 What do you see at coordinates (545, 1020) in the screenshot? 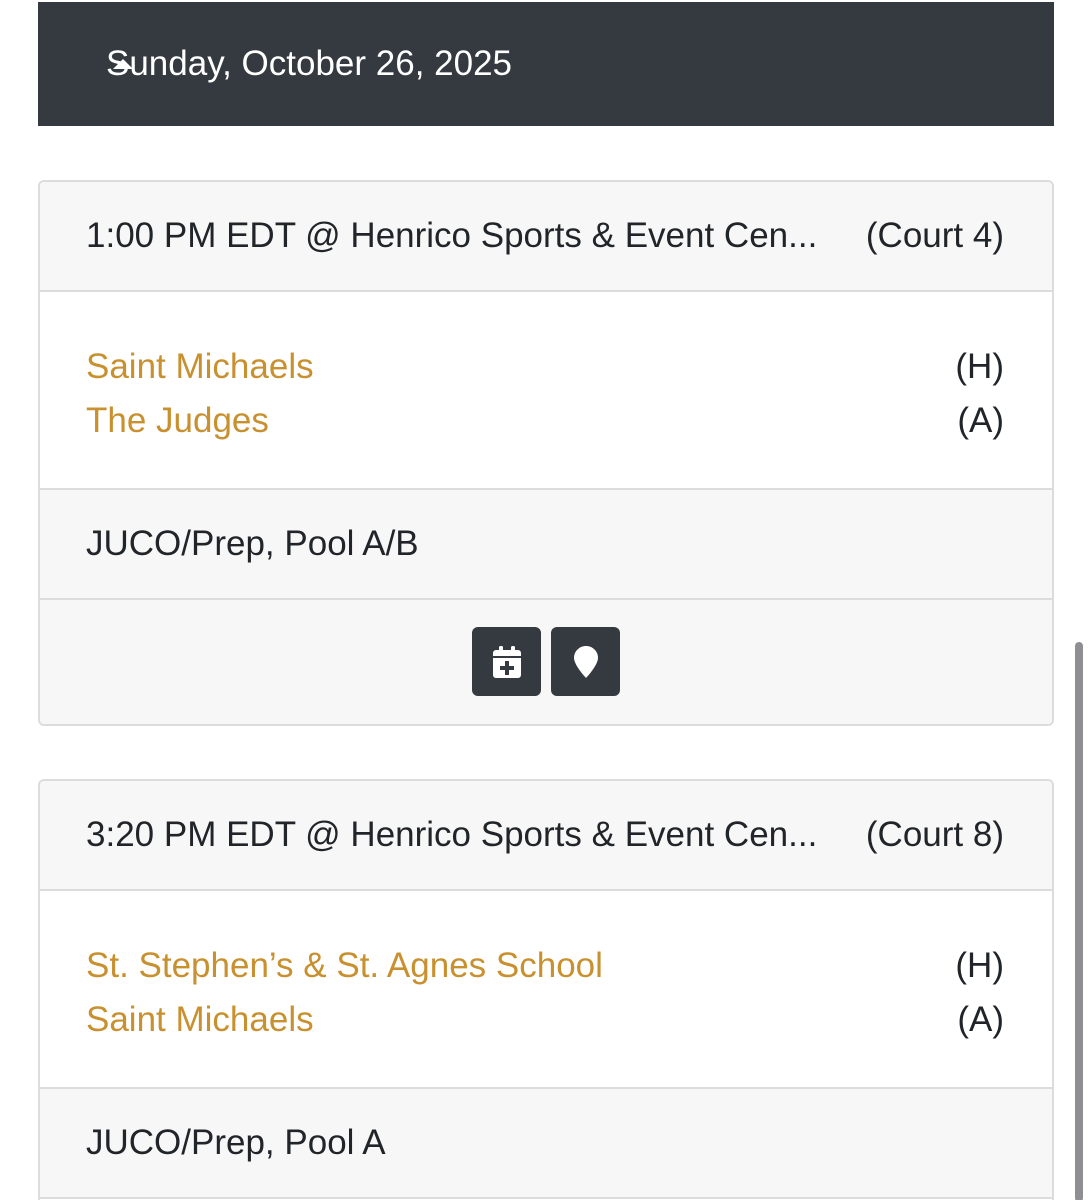
I see `away-team-row: Saint Michaels (A)` at bounding box center [545, 1020].